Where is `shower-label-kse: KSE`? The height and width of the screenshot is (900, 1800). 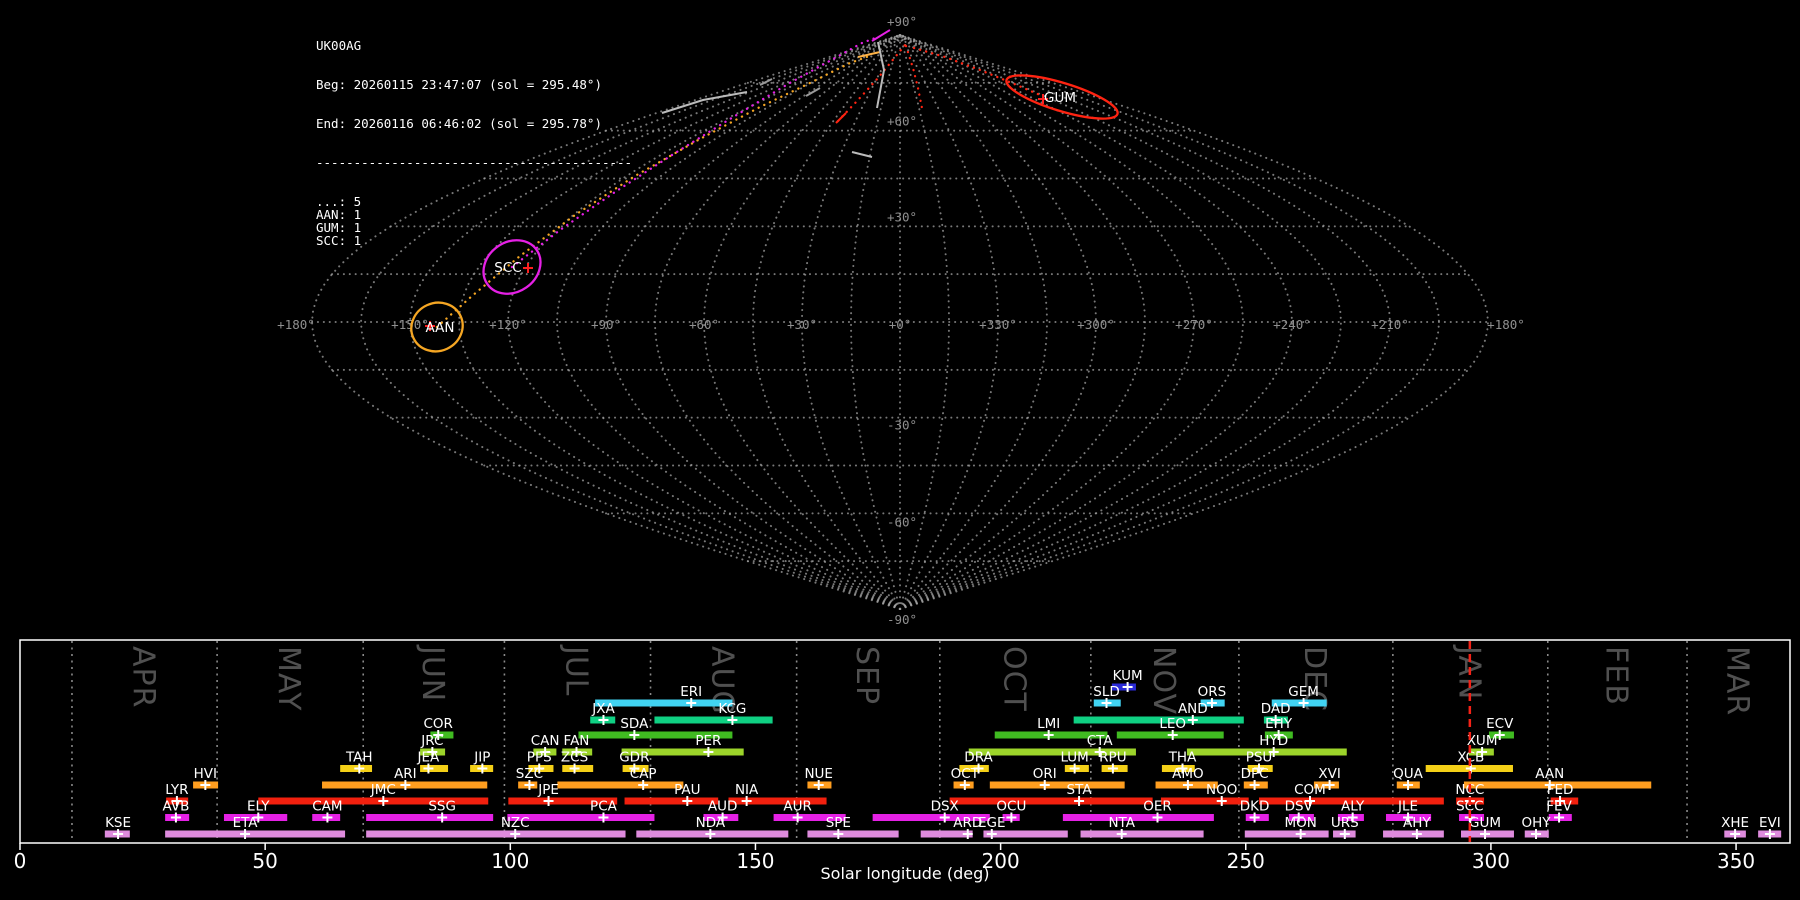 shower-label-kse: KSE is located at coordinates (118, 823).